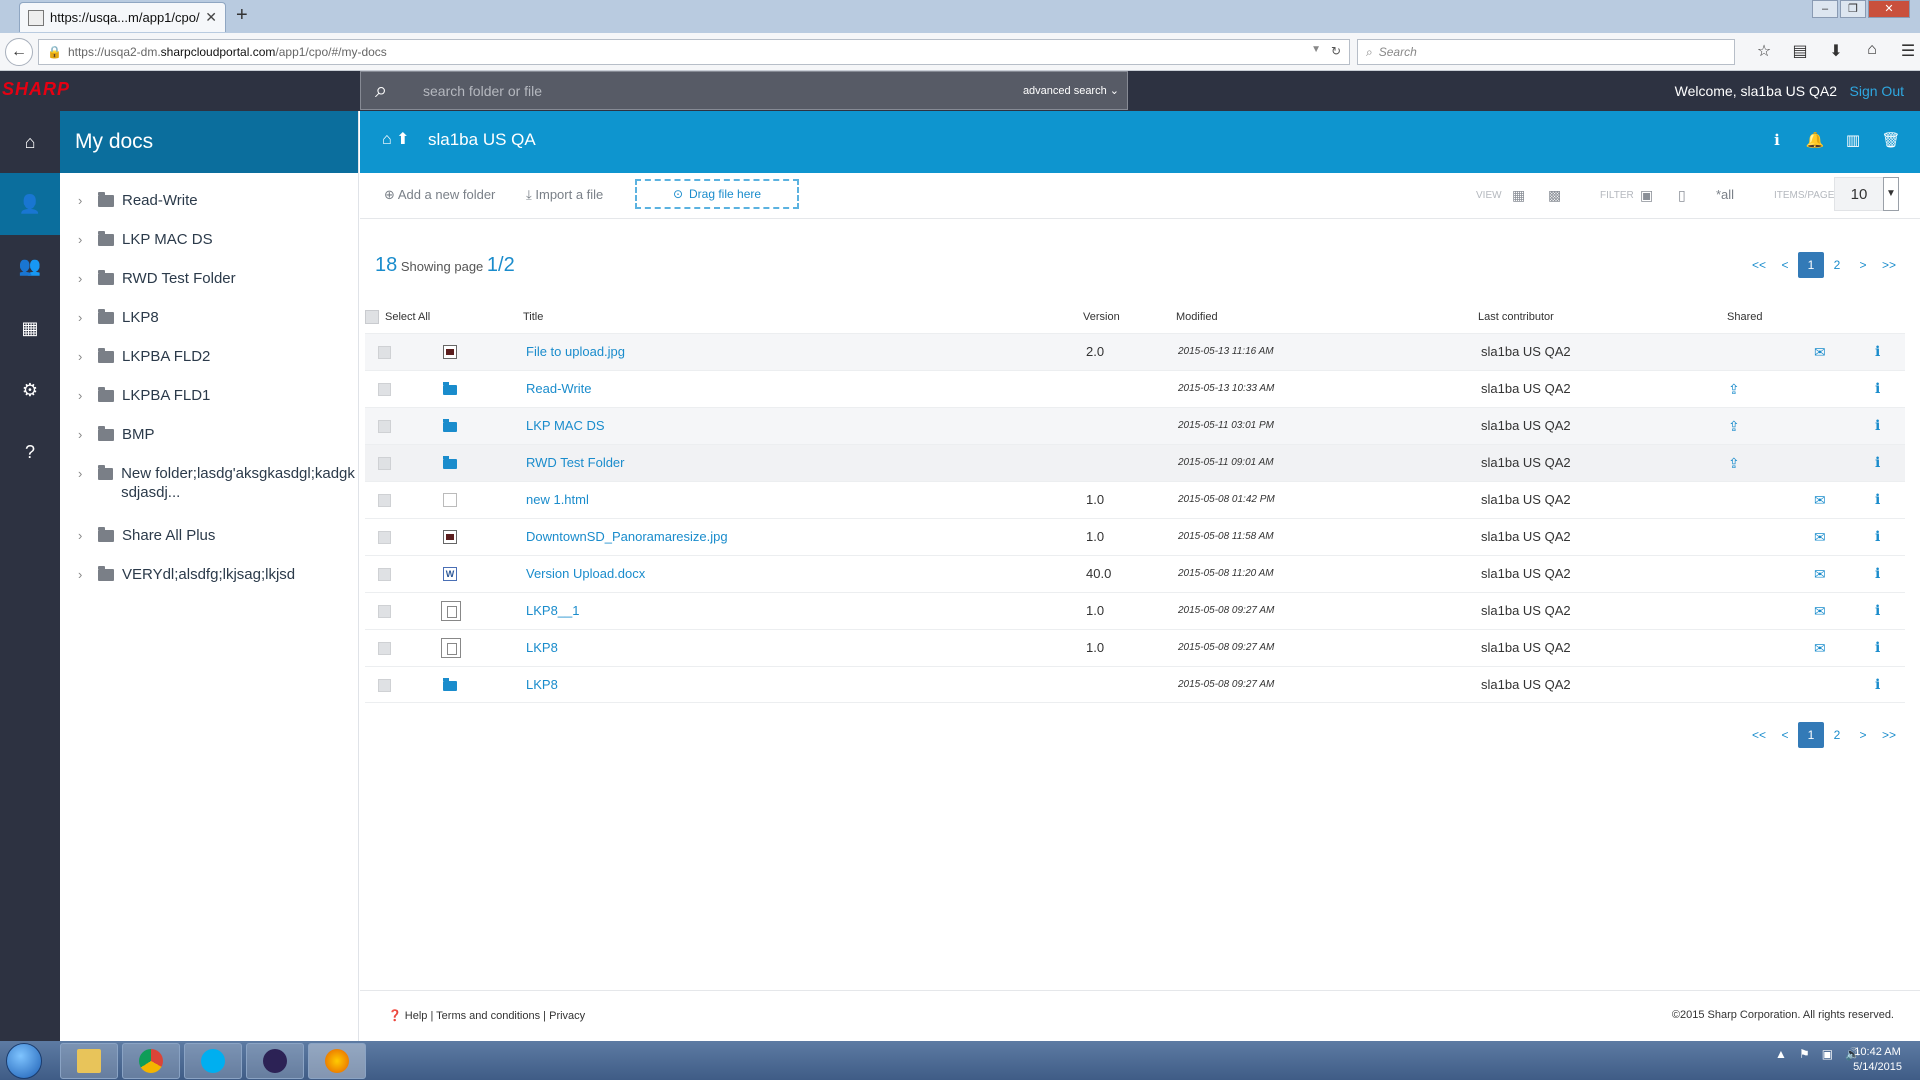 Image resolution: width=1920 pixels, height=1080 pixels. What do you see at coordinates (1815, 140) in the screenshot?
I see `notification-bell-icon: 🔔` at bounding box center [1815, 140].